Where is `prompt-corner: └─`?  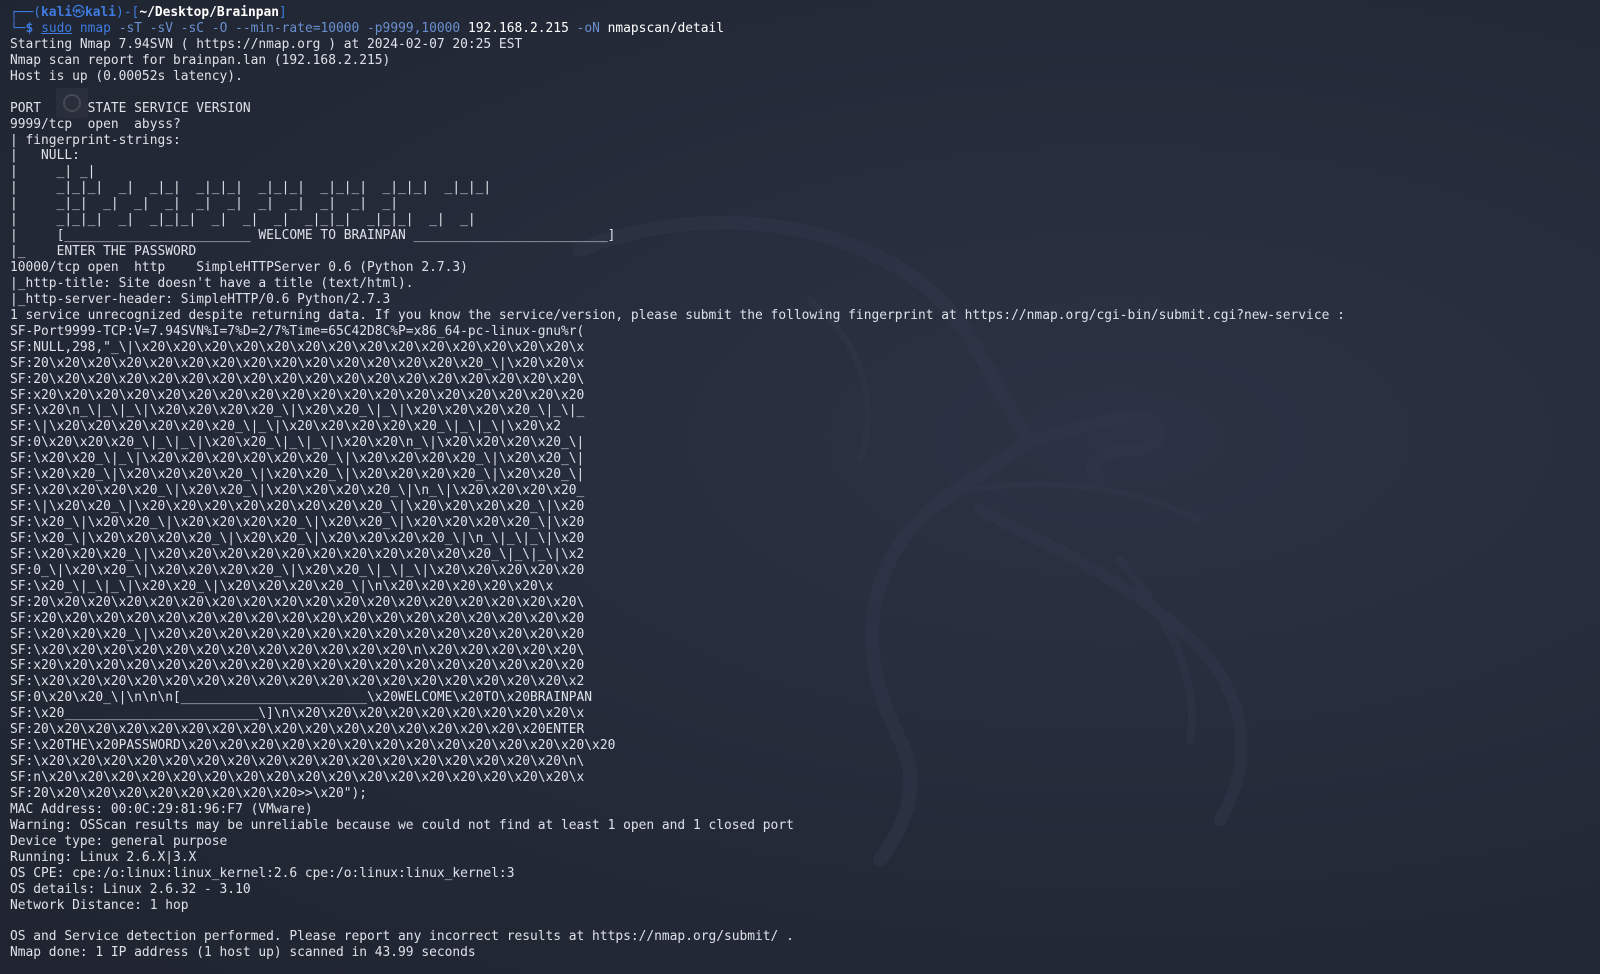 prompt-corner: └─ is located at coordinates (18, 28).